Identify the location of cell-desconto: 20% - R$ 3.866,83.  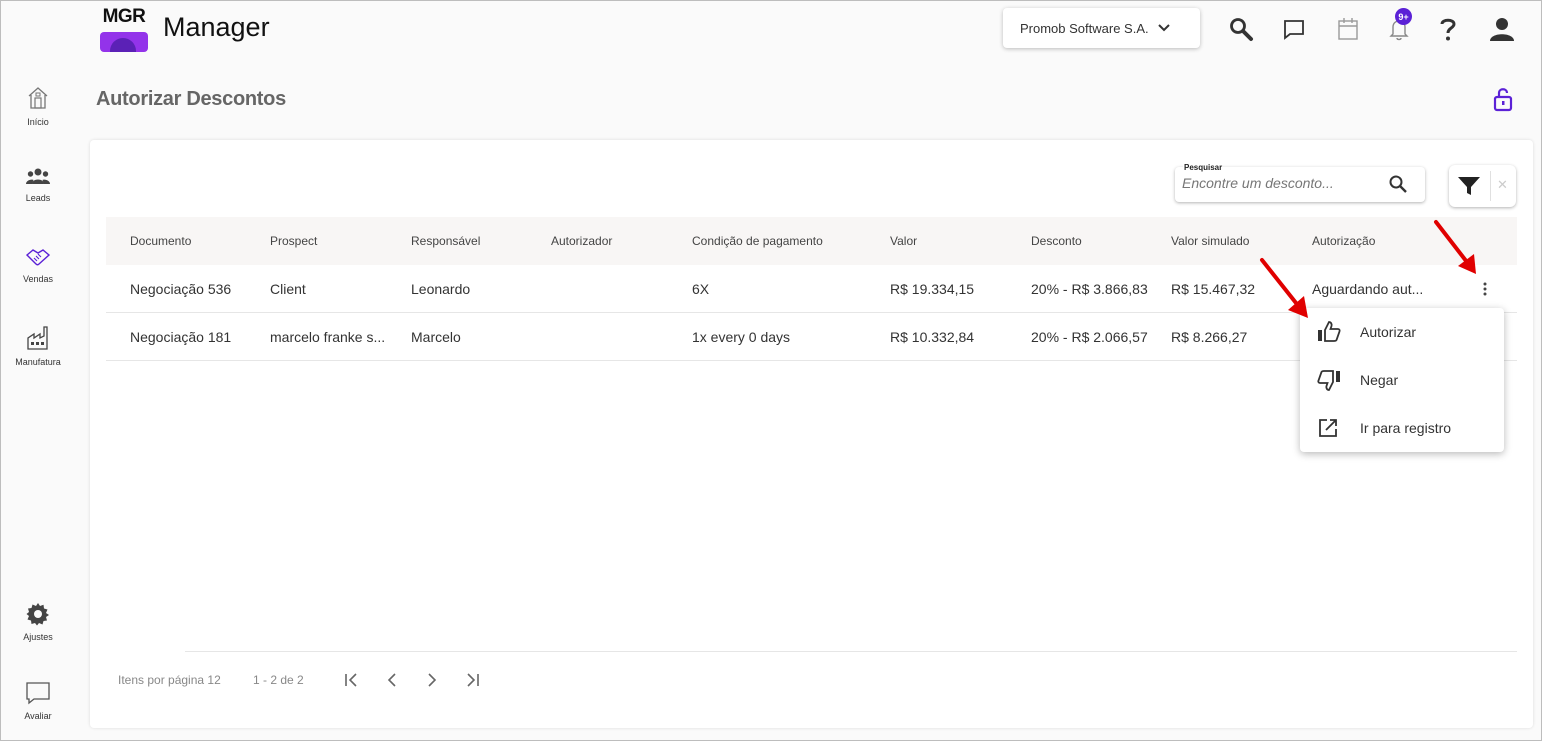
(1089, 289).